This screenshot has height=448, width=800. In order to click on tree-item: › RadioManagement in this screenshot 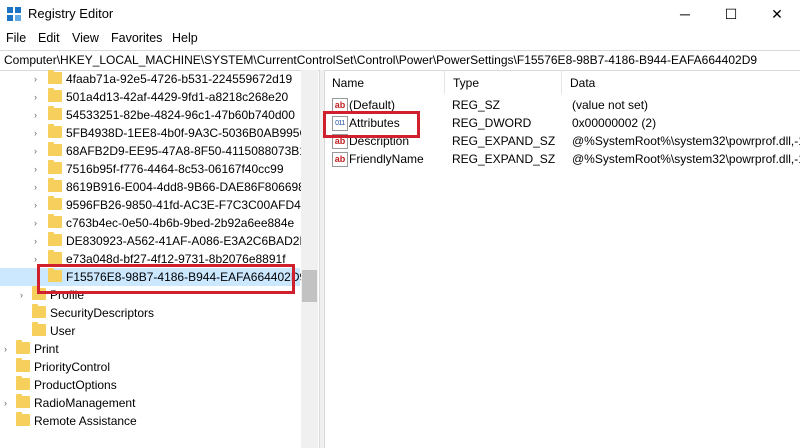, I will do `click(150, 403)`.